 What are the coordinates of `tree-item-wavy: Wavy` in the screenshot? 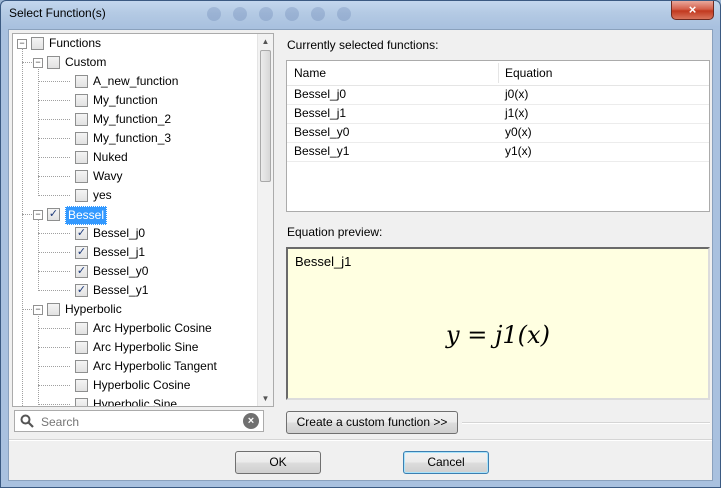 It's located at (135, 176).